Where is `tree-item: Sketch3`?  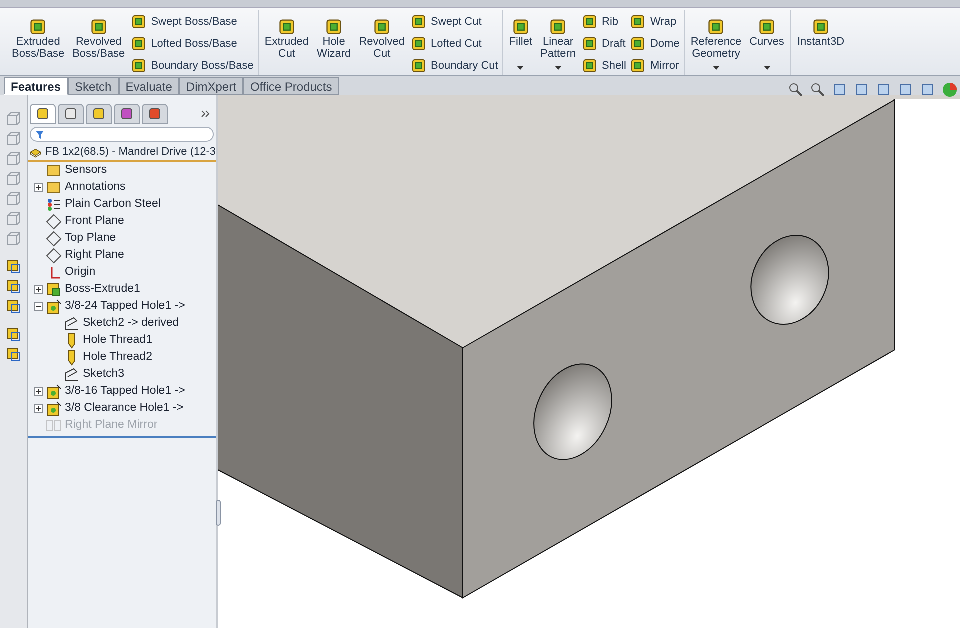
tree-item: Sketch3 is located at coordinates (104, 375).